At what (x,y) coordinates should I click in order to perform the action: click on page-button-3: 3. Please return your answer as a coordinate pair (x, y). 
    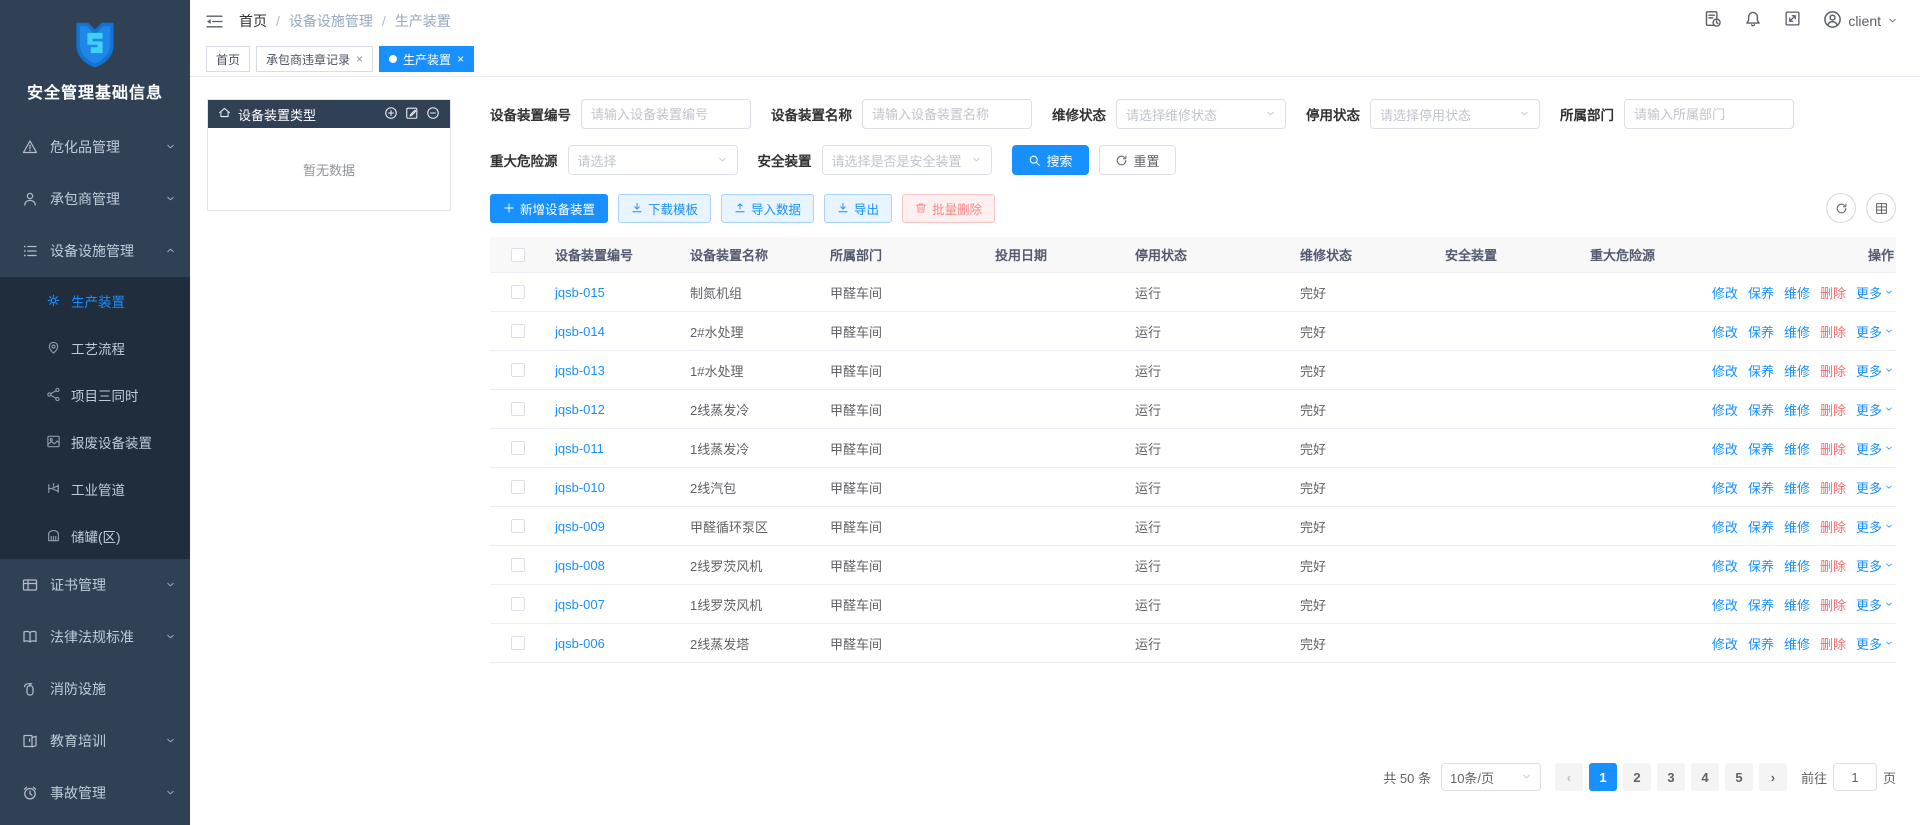
    Looking at the image, I should click on (1670, 777).